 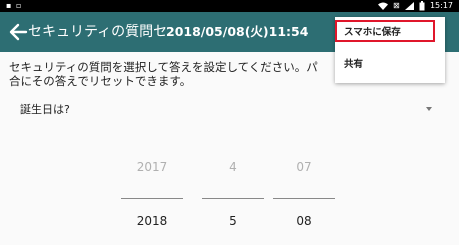 What do you see at coordinates (237, 31) in the screenshot?
I see `timestamp-overlay: 2018/05/08(火)11:54` at bounding box center [237, 31].